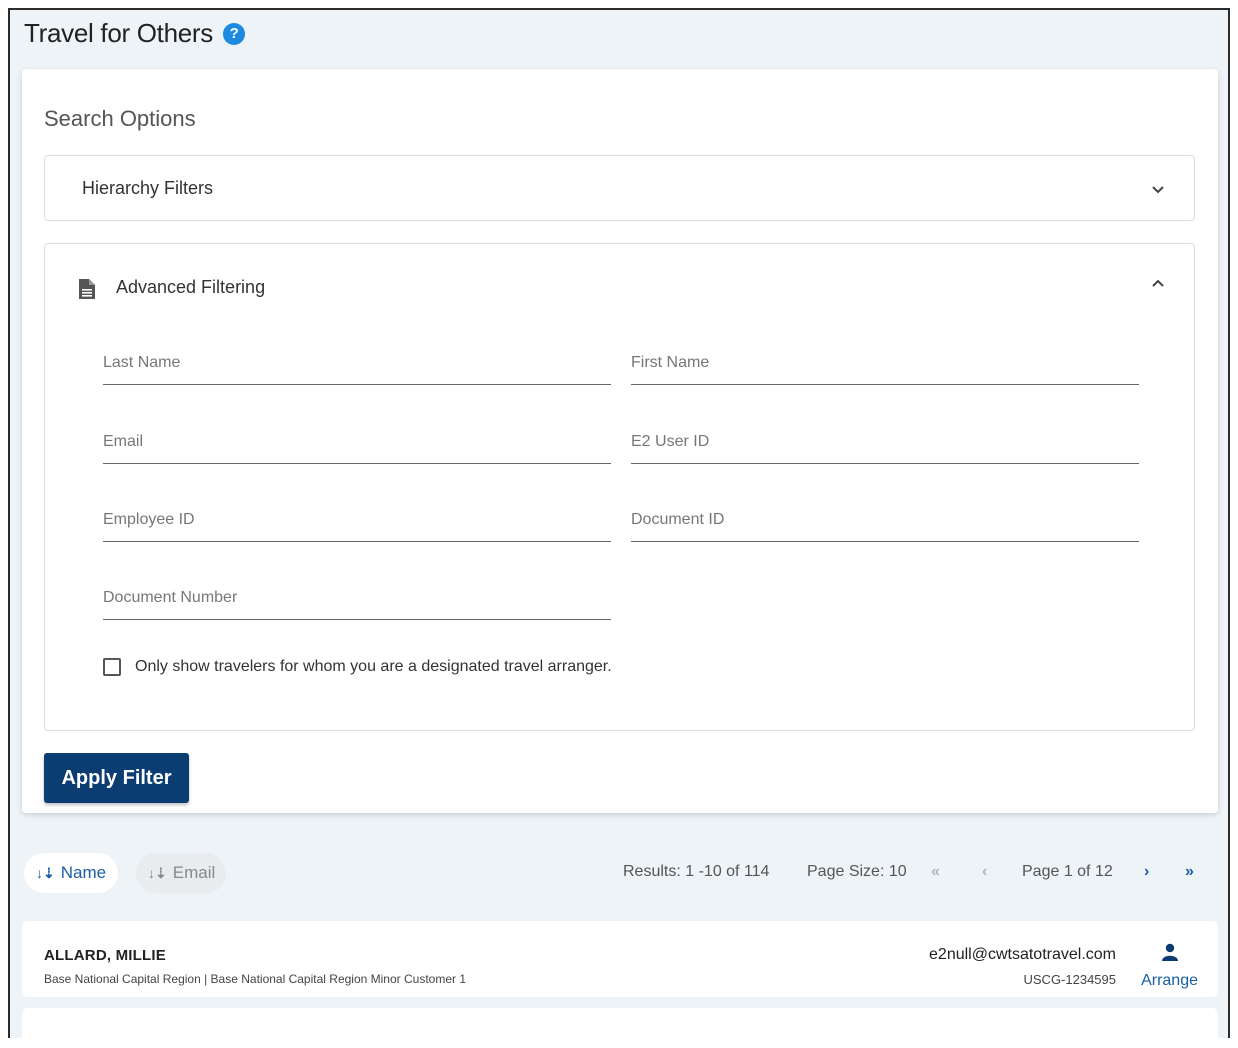 The width and height of the screenshot is (1238, 1048). I want to click on traveler-email: e2null@cwtsatotravel.com, so click(1022, 954).